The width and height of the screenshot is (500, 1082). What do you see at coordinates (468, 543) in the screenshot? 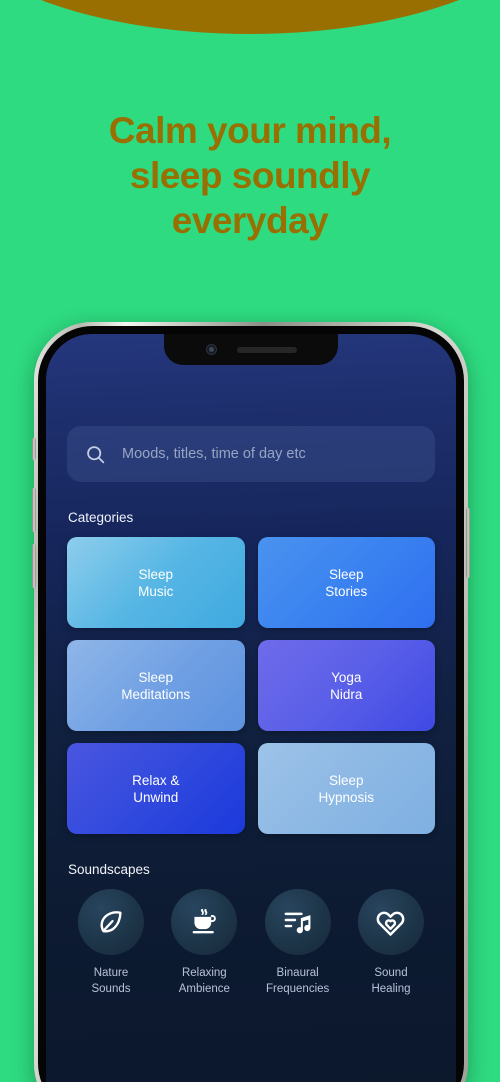
I see `power-button` at bounding box center [468, 543].